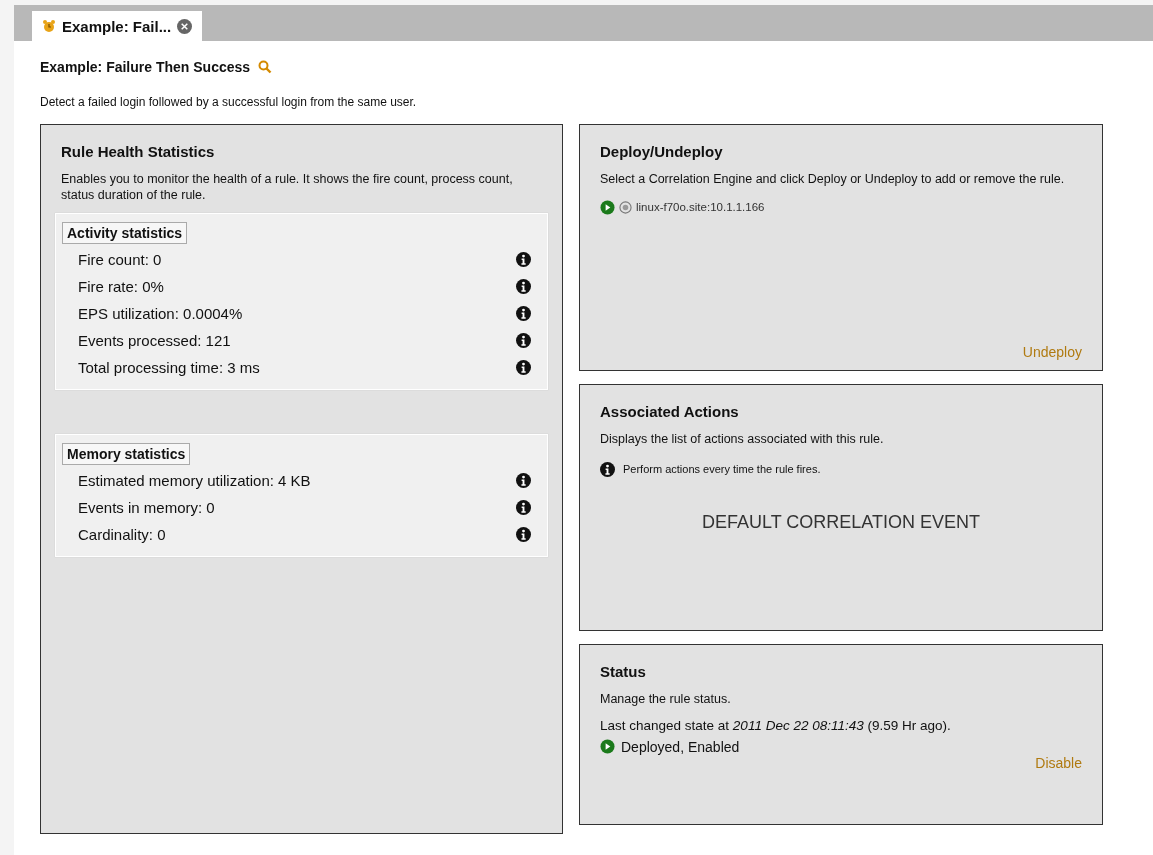  Describe the element at coordinates (841, 522) in the screenshot. I see `action-event: DEFAULT CORRELATION EVENT` at that location.